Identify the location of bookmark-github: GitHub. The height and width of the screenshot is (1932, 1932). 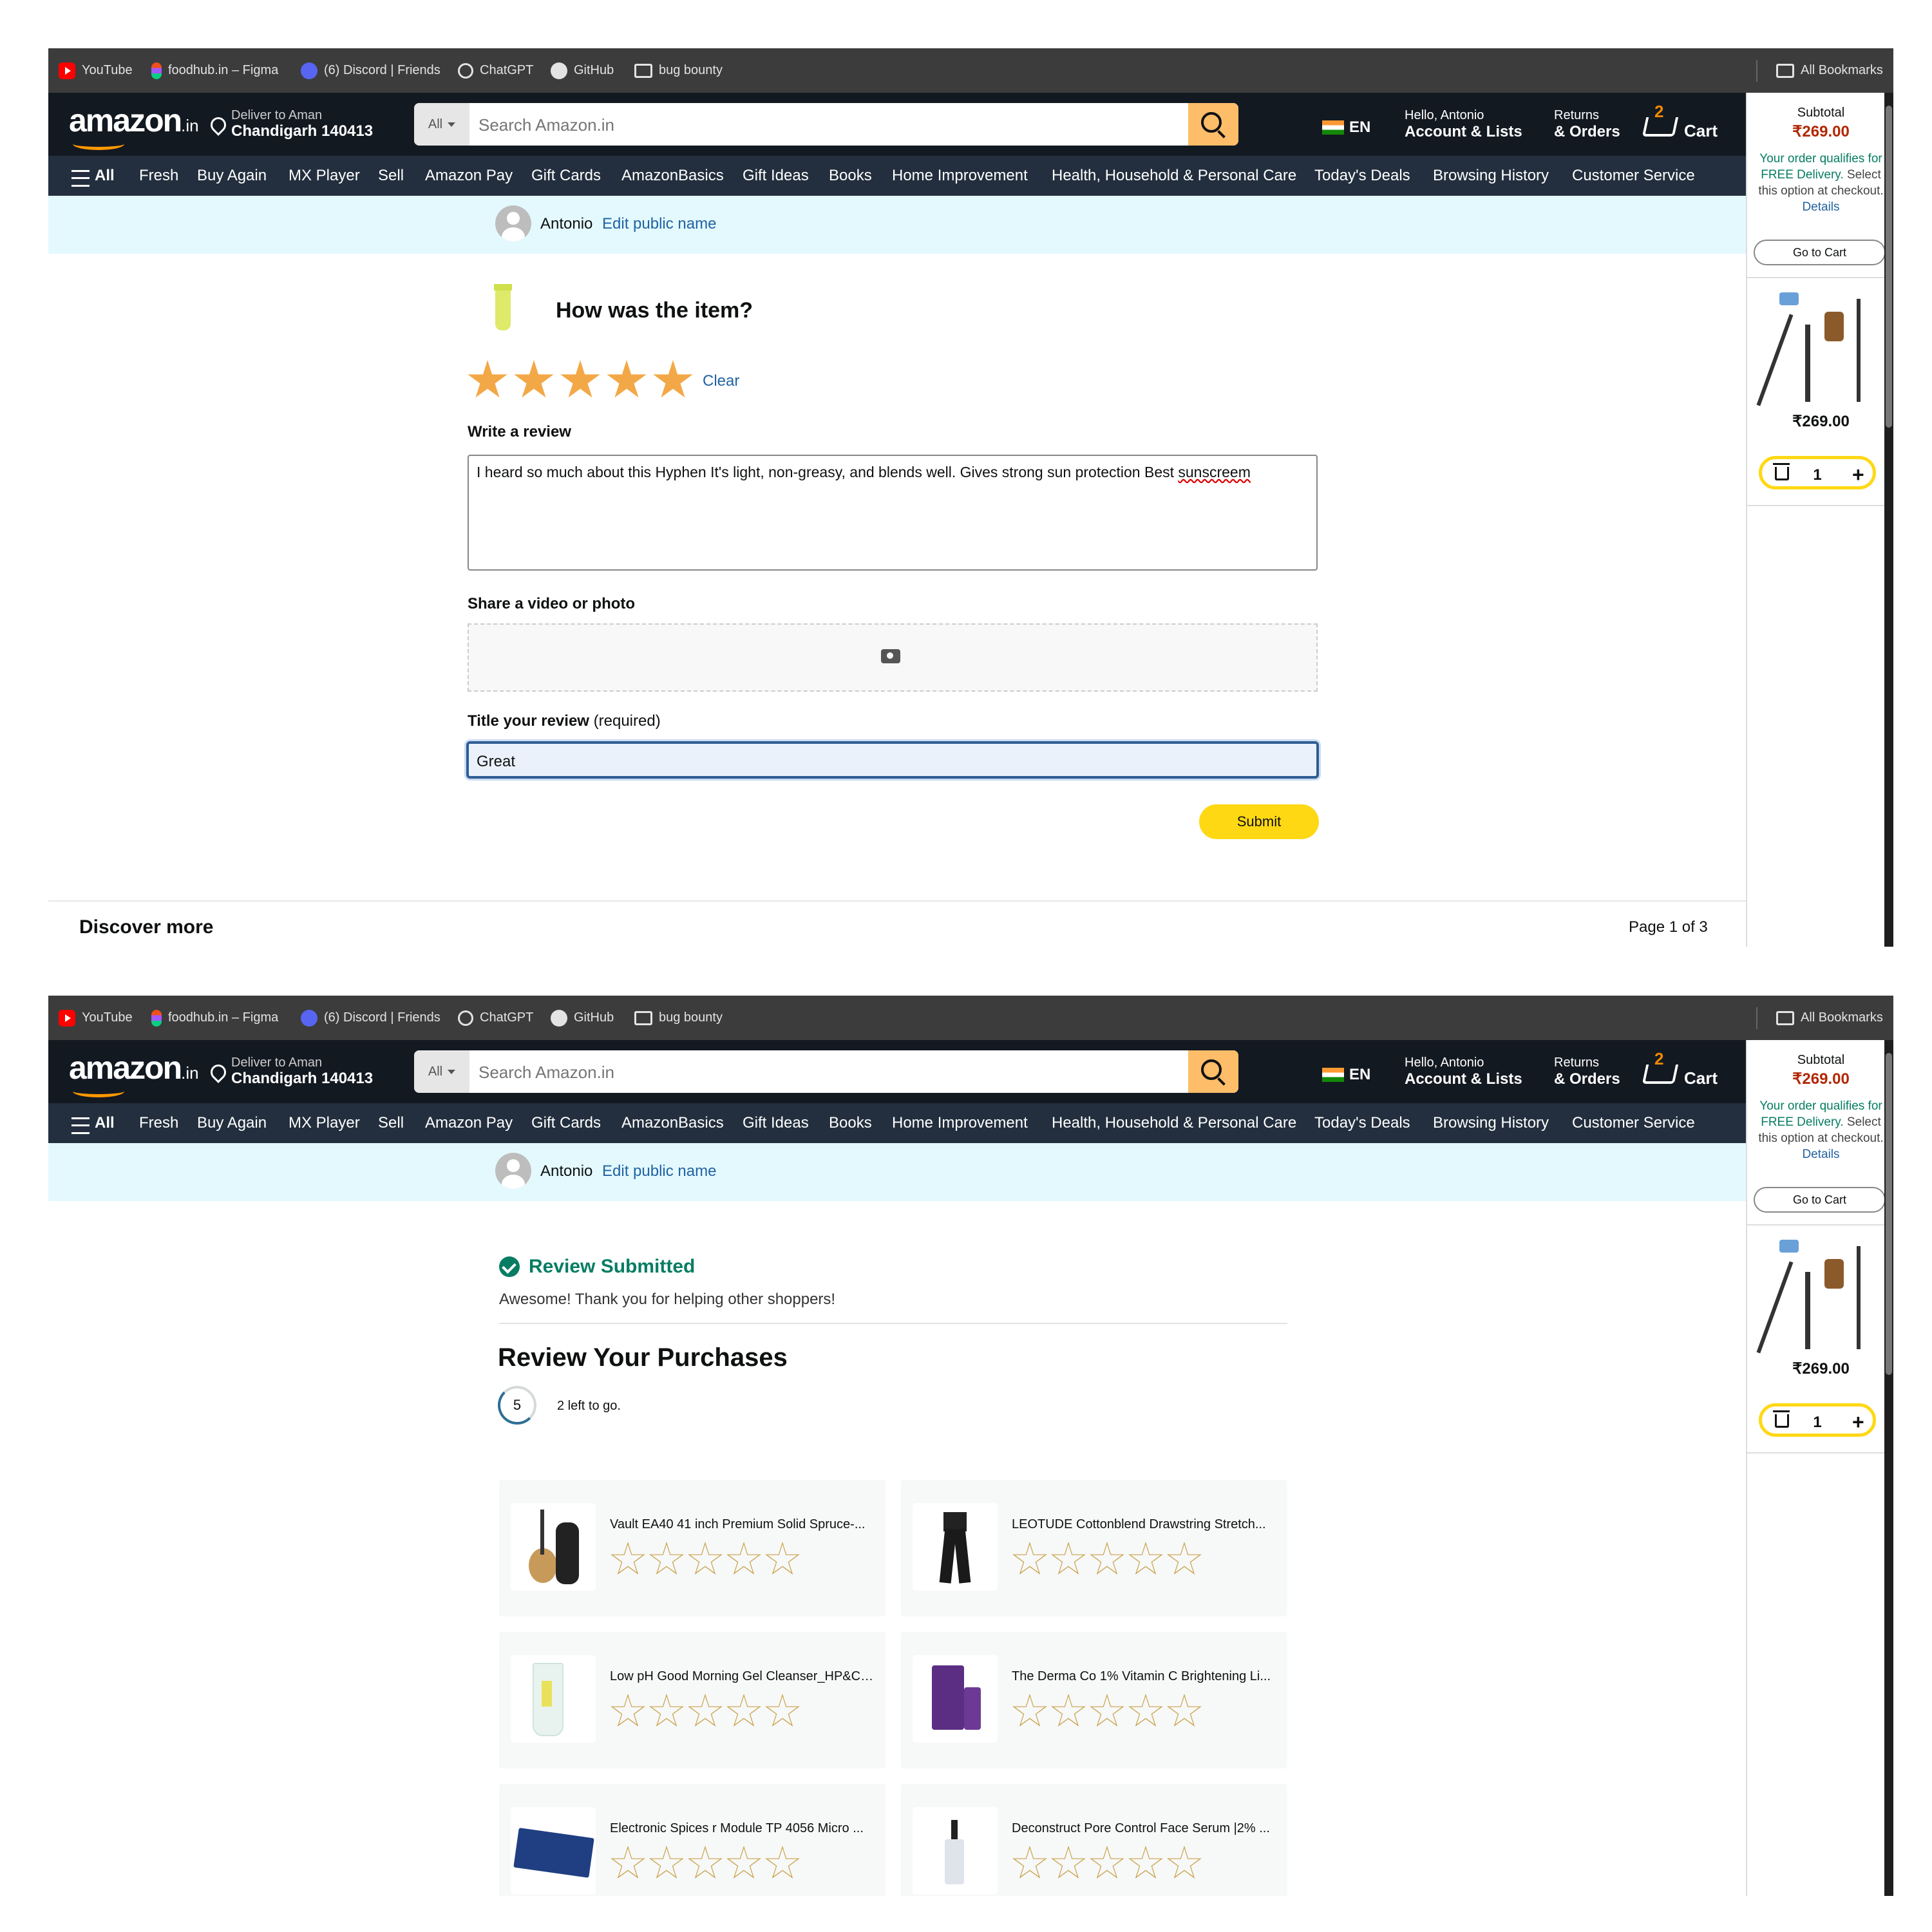
(582, 70).